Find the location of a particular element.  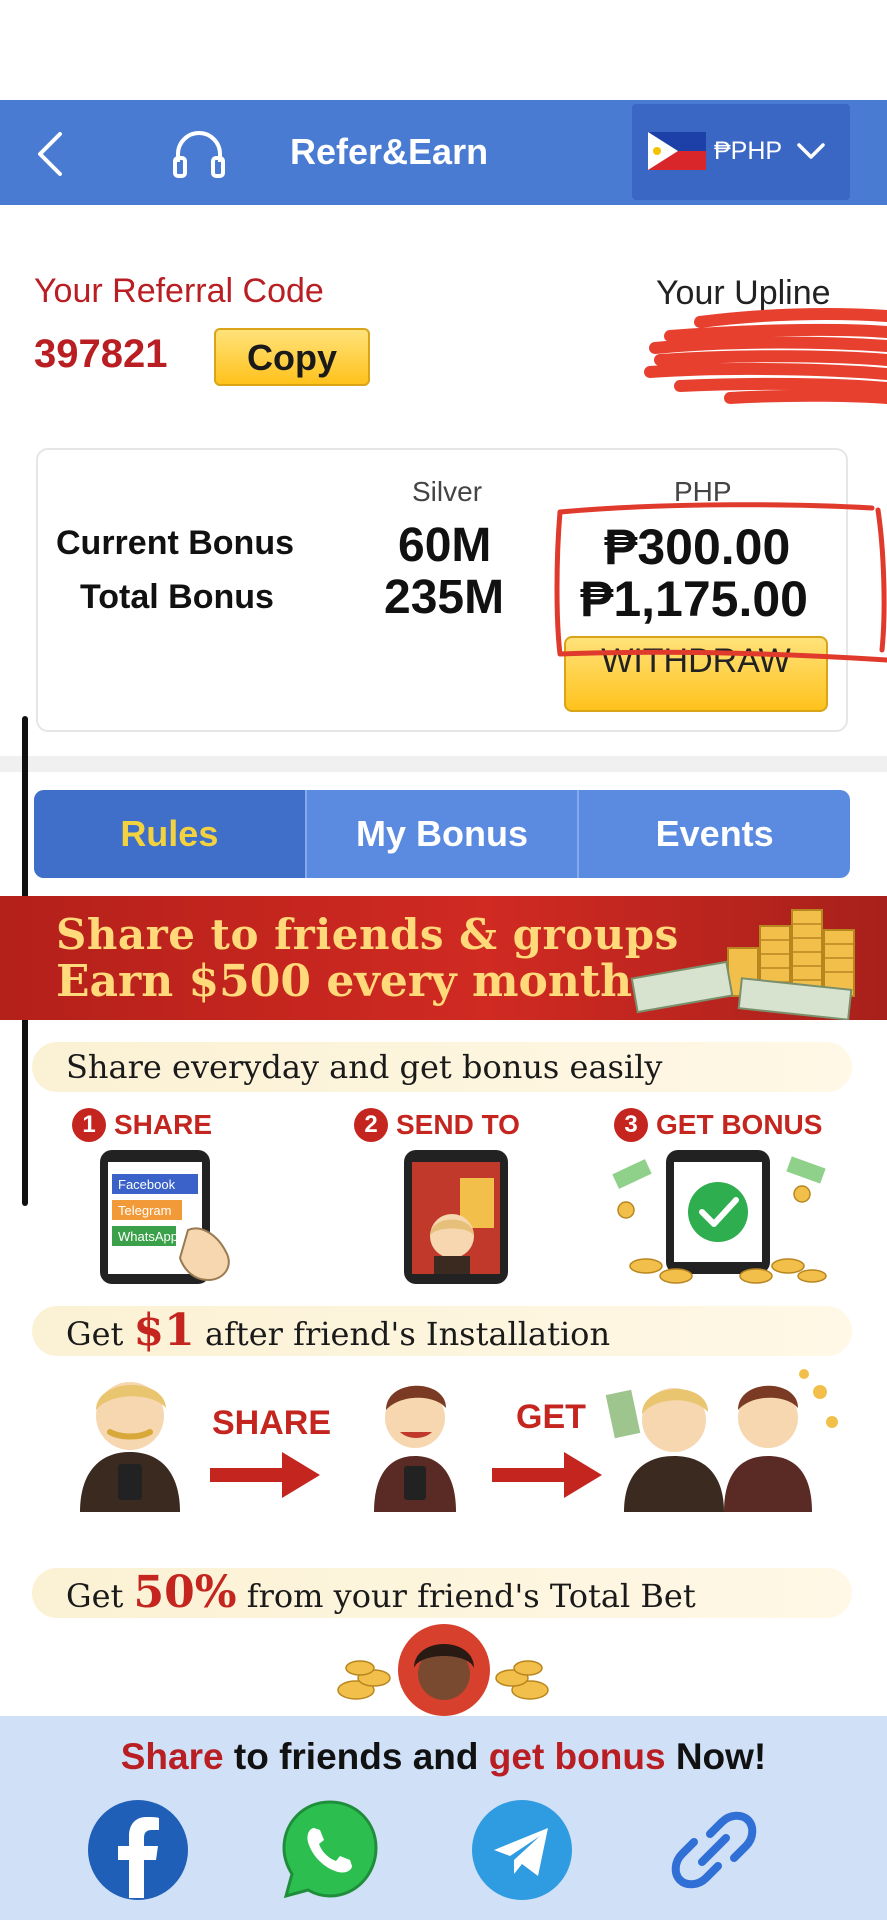

section-divider is located at coordinates (443, 764).